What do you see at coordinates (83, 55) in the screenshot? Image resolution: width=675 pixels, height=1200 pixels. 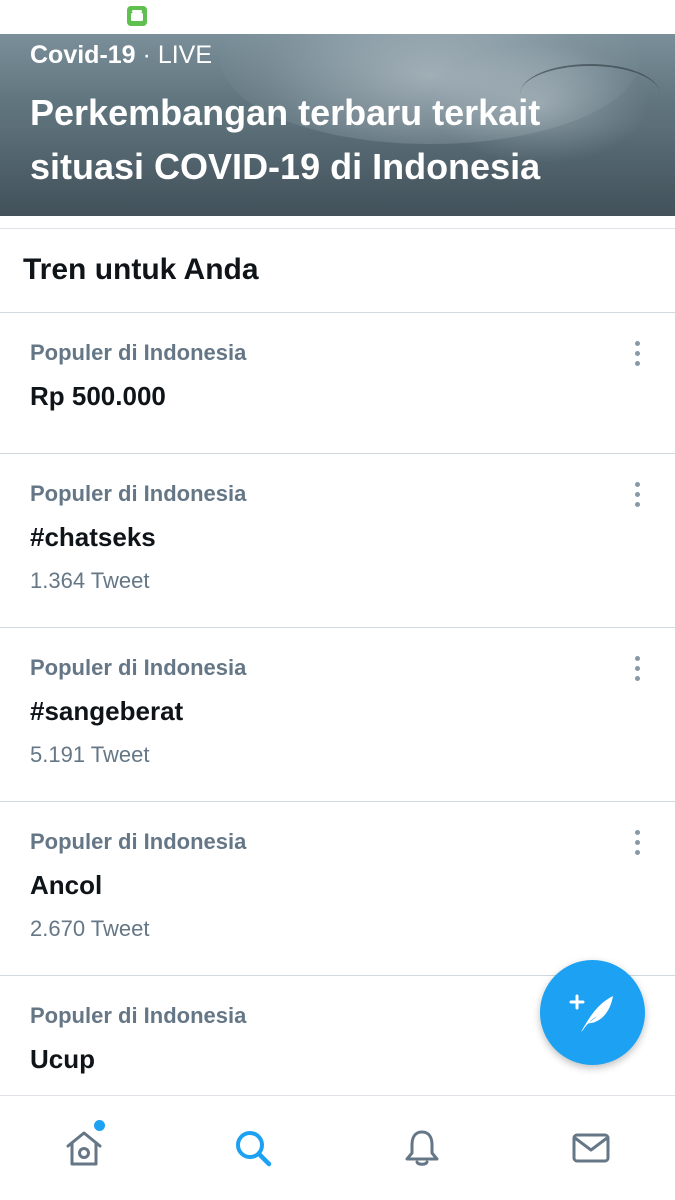 I see `banner-category: Covid-19` at bounding box center [83, 55].